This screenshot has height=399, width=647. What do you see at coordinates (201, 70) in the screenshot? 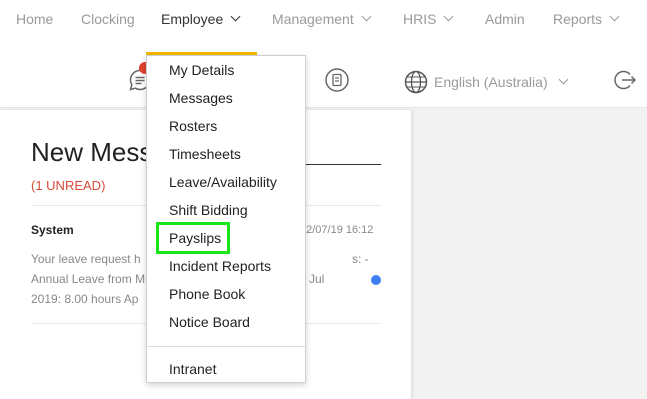
I see `menu-item-my-details: My Details` at bounding box center [201, 70].